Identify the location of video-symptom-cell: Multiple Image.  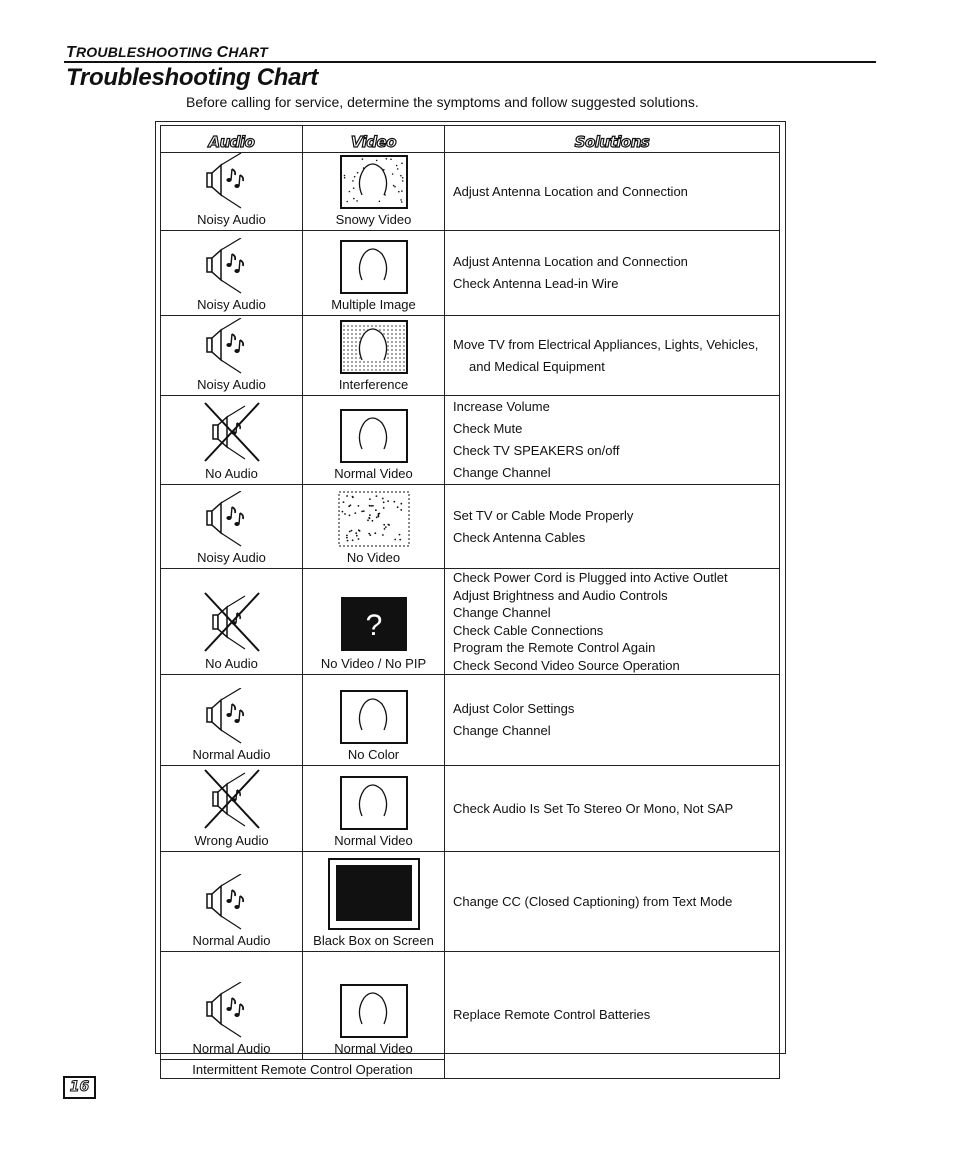
(373, 273).